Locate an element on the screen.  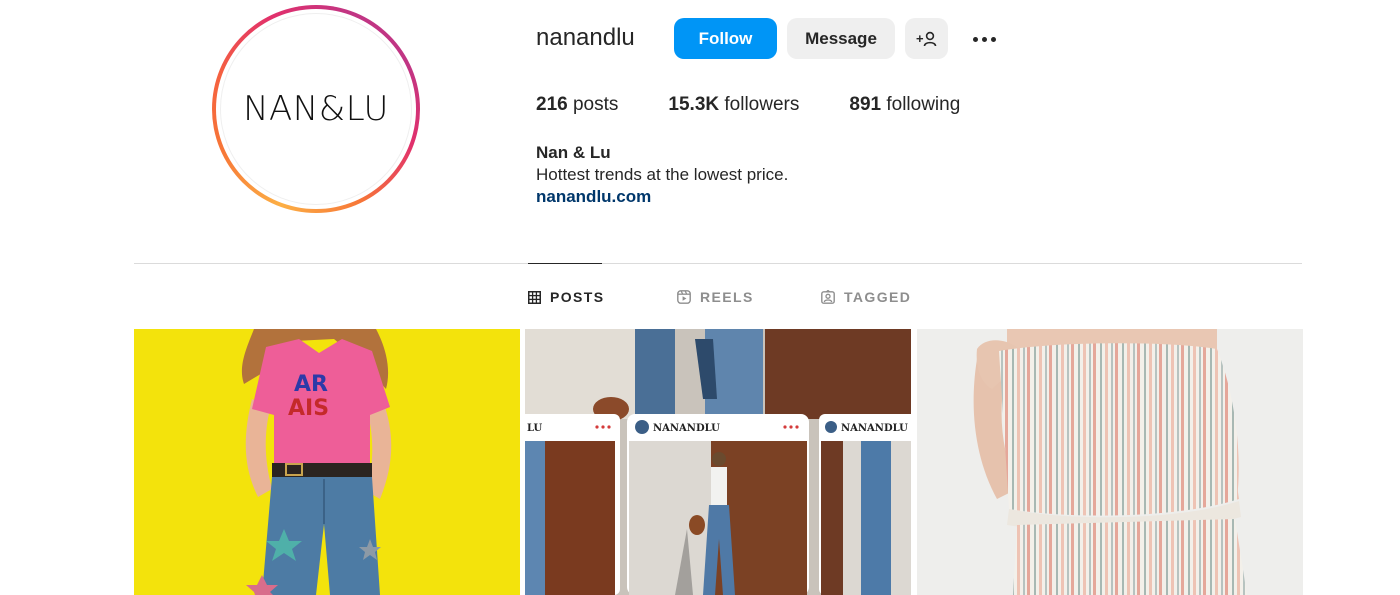
posts-count: 216 is located at coordinates (552, 104).